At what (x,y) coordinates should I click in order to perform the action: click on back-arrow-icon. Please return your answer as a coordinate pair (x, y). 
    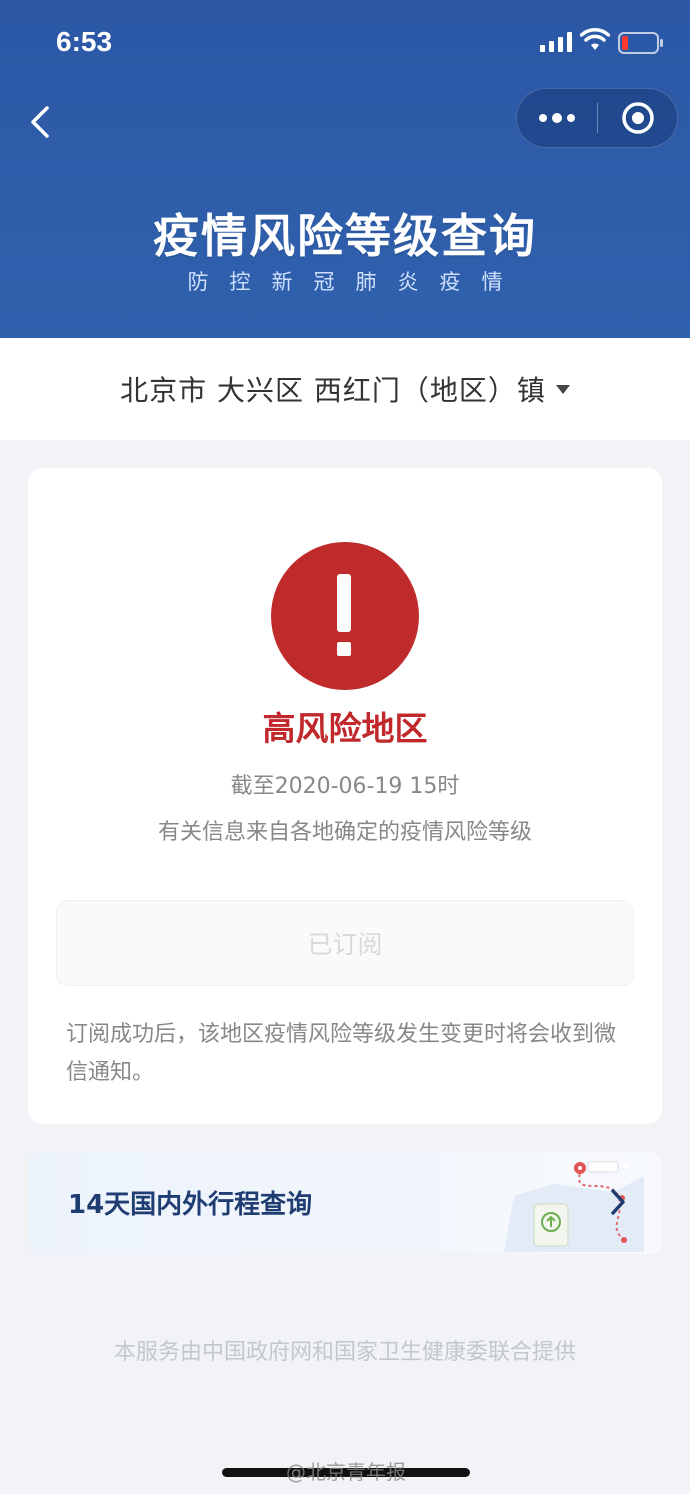
    Looking at the image, I should click on (40, 122).